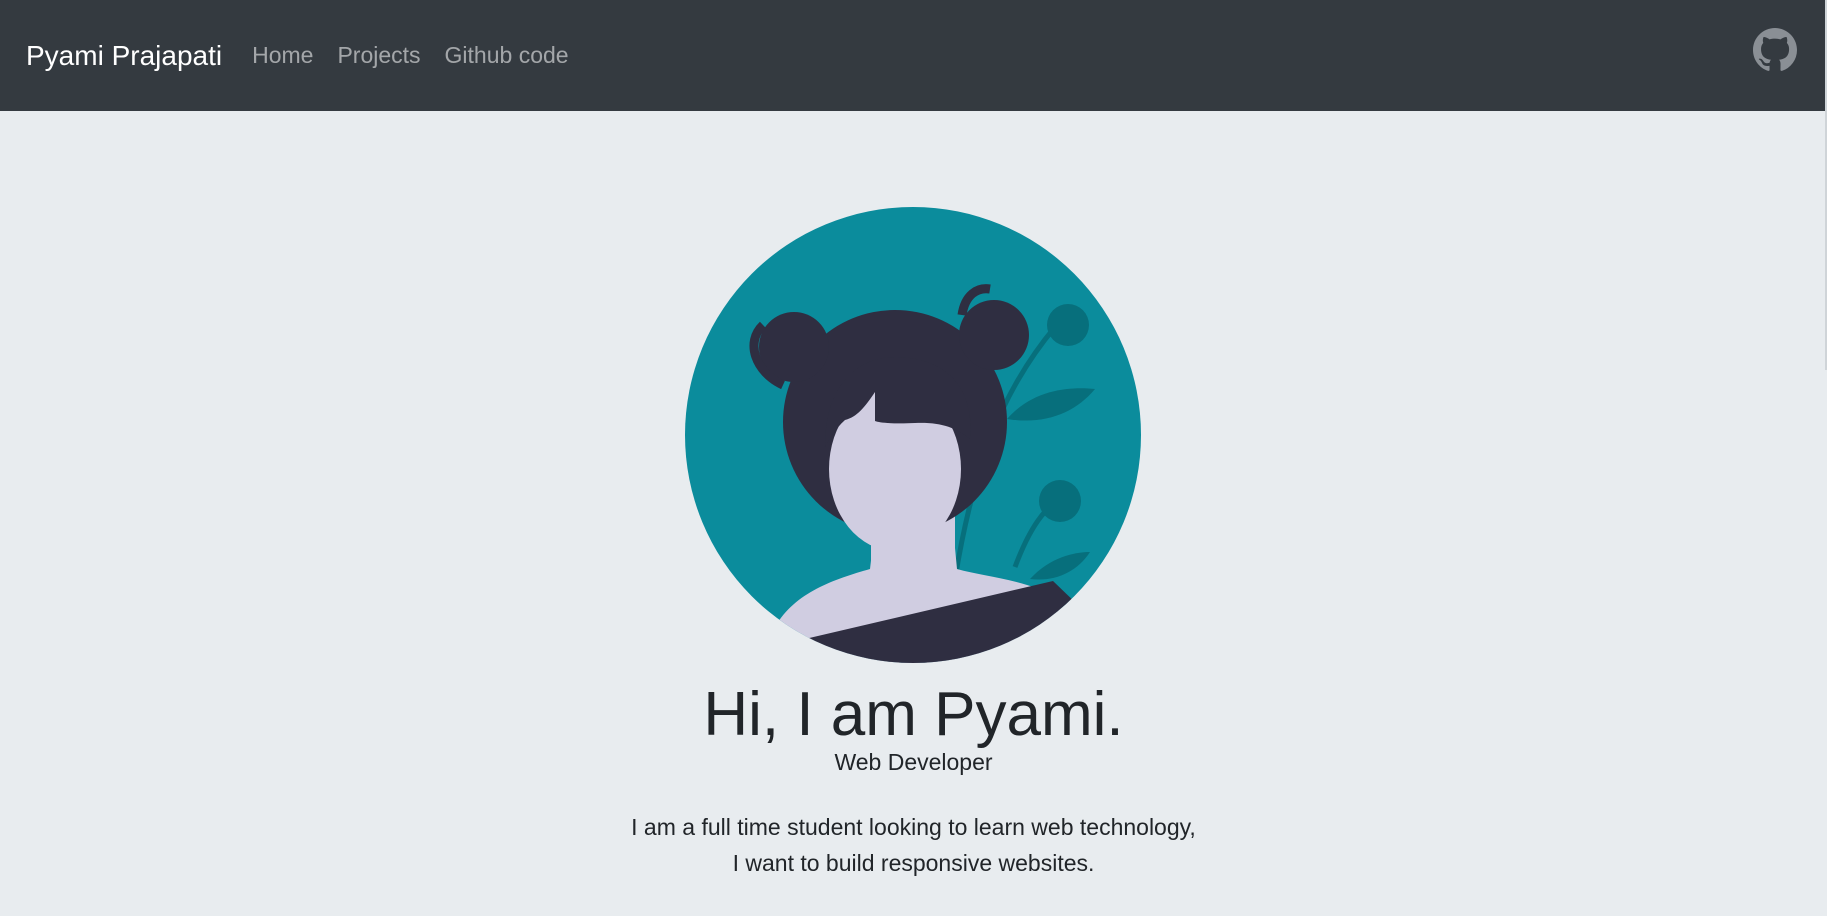 The image size is (1827, 916). What do you see at coordinates (124, 56) in the screenshot?
I see `brand-link: Pyami Prajapati` at bounding box center [124, 56].